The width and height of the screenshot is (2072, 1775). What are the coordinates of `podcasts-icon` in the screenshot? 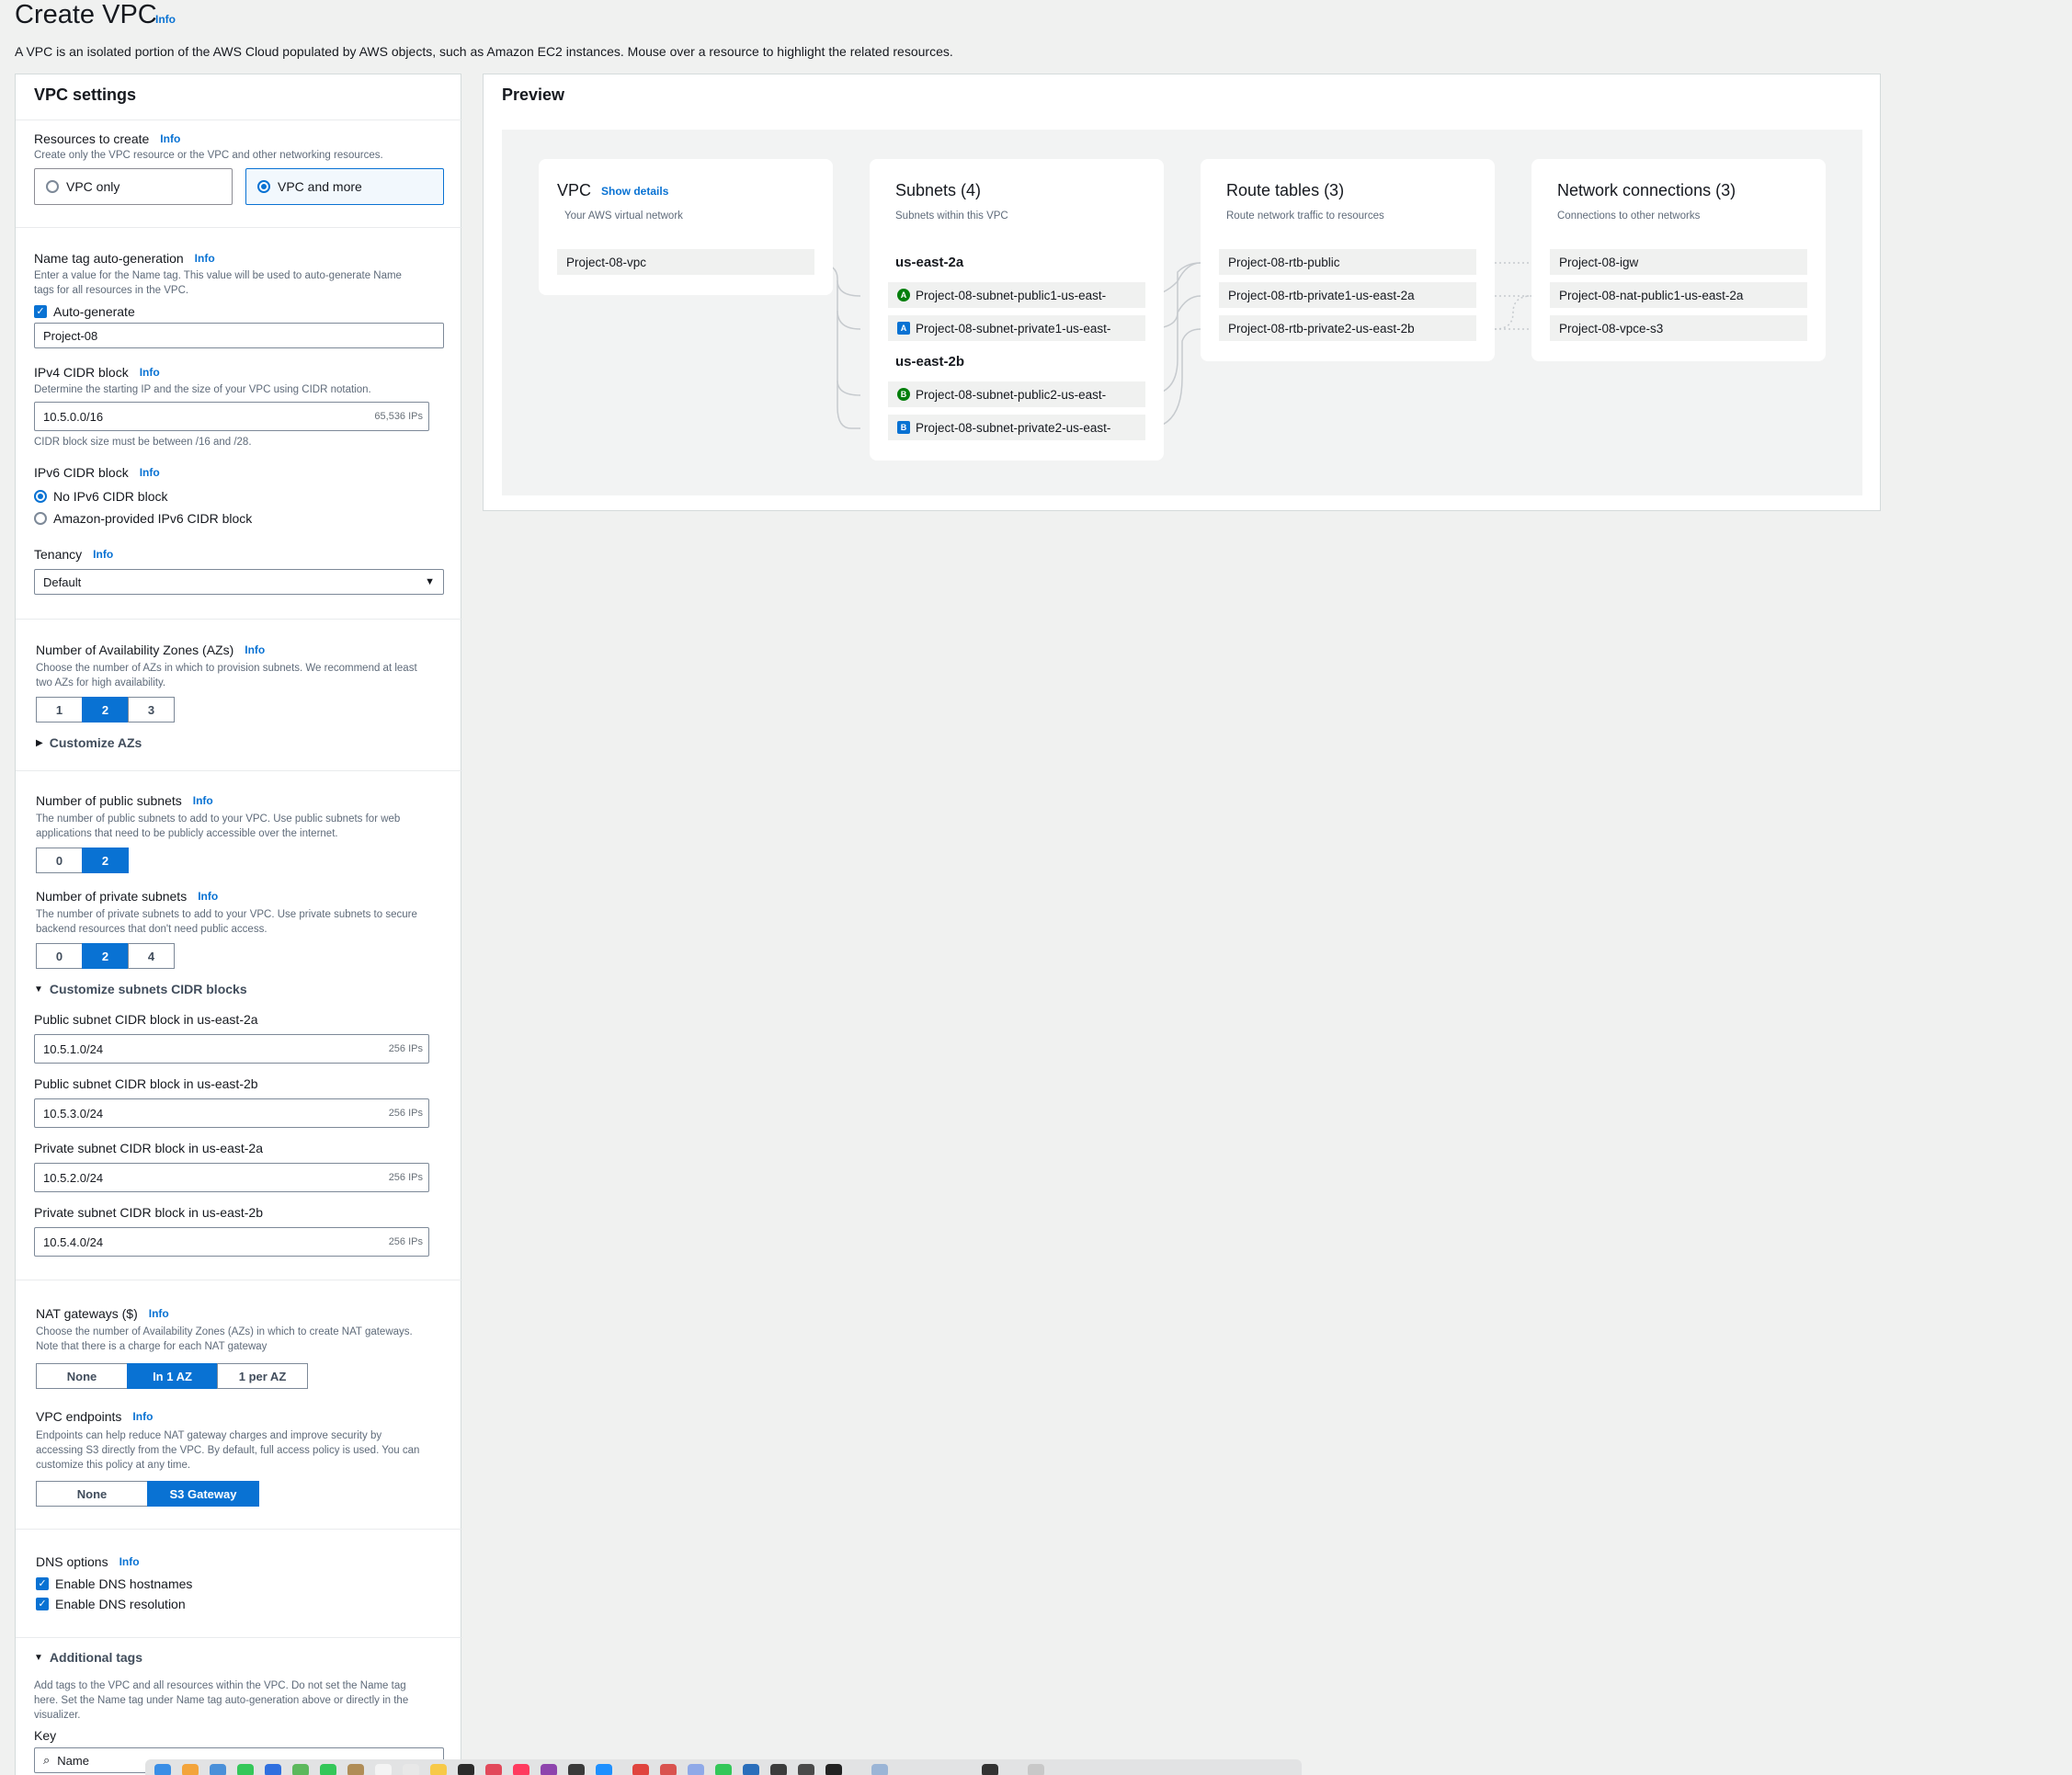 It's located at (549, 1769).